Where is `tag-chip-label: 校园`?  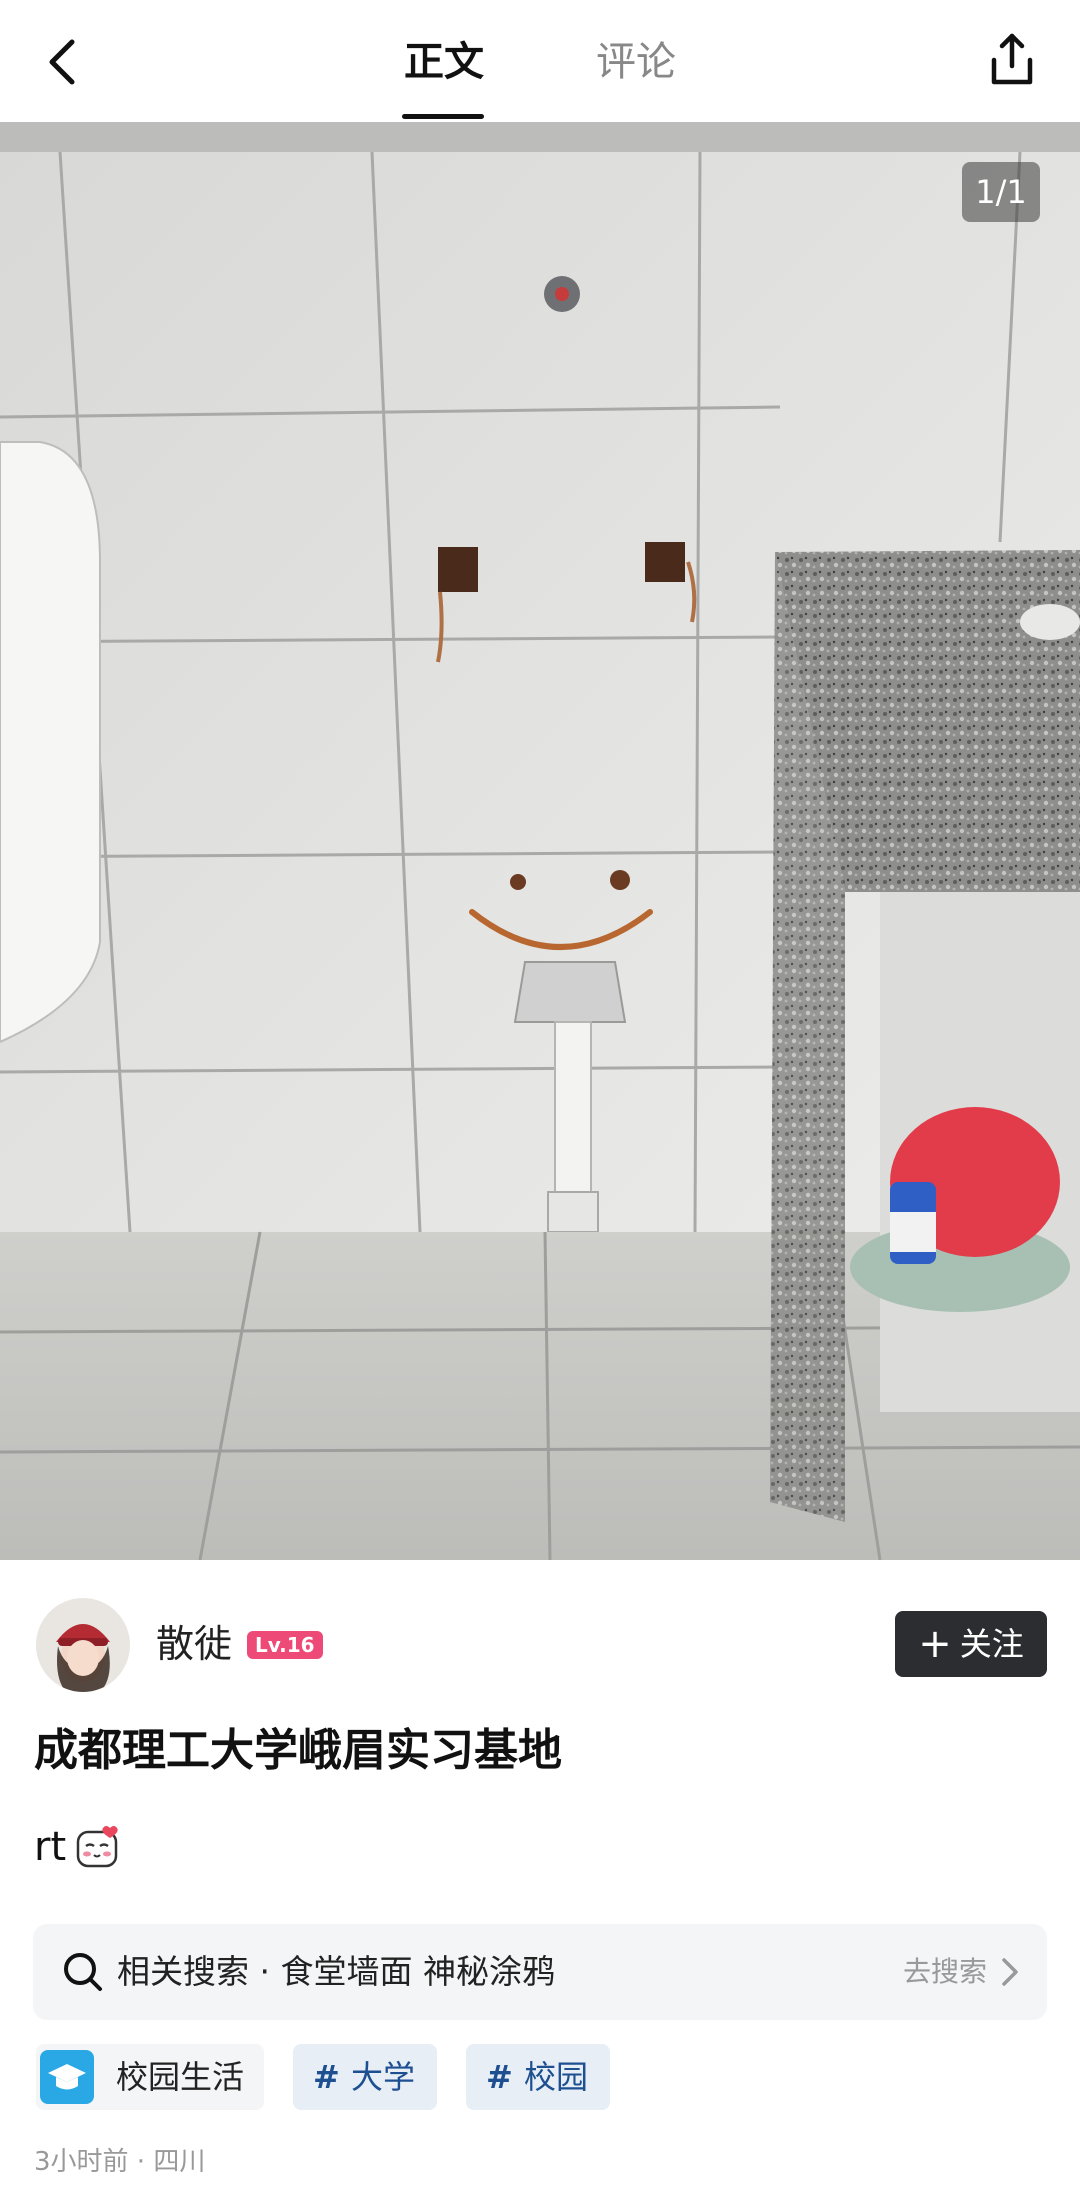 tag-chip-label: 校园 is located at coordinates (556, 2077).